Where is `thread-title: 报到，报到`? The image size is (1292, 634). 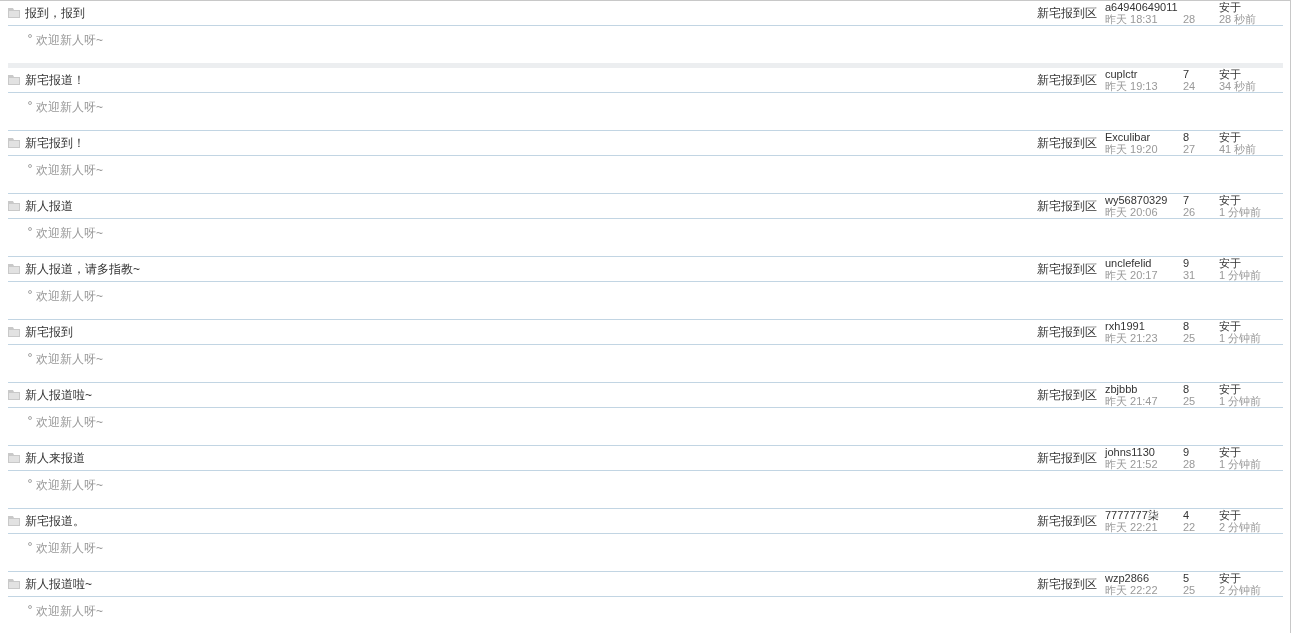 thread-title: 报到，报到 is located at coordinates (55, 12).